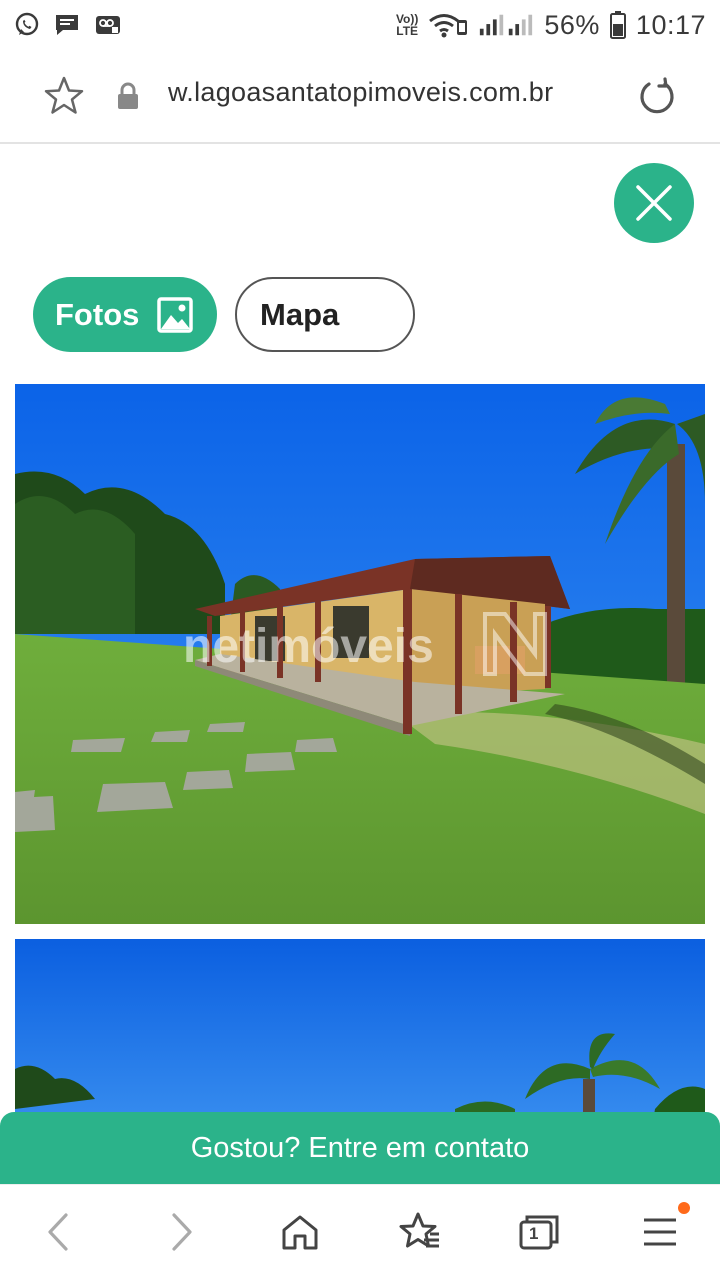  What do you see at coordinates (657, 97) in the screenshot?
I see `reload-icon` at bounding box center [657, 97].